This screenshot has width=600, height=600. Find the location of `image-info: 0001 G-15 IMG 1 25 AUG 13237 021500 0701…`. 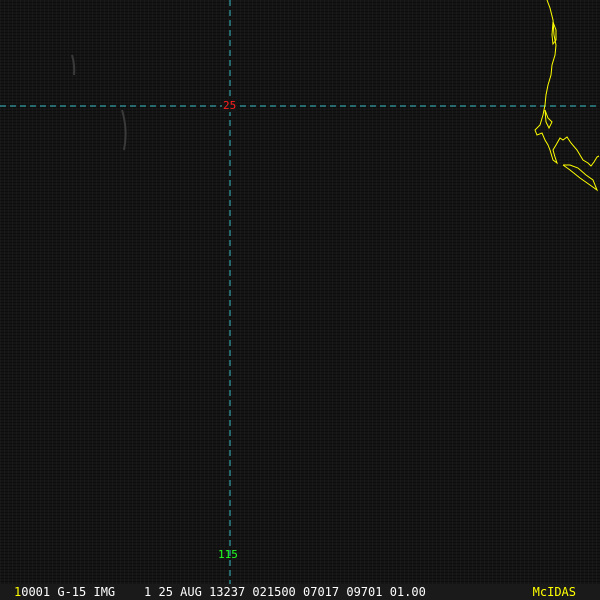

image-info: 0001 G-15 IMG 1 25 AUG 13237 021500 0701… is located at coordinates (223, 592).